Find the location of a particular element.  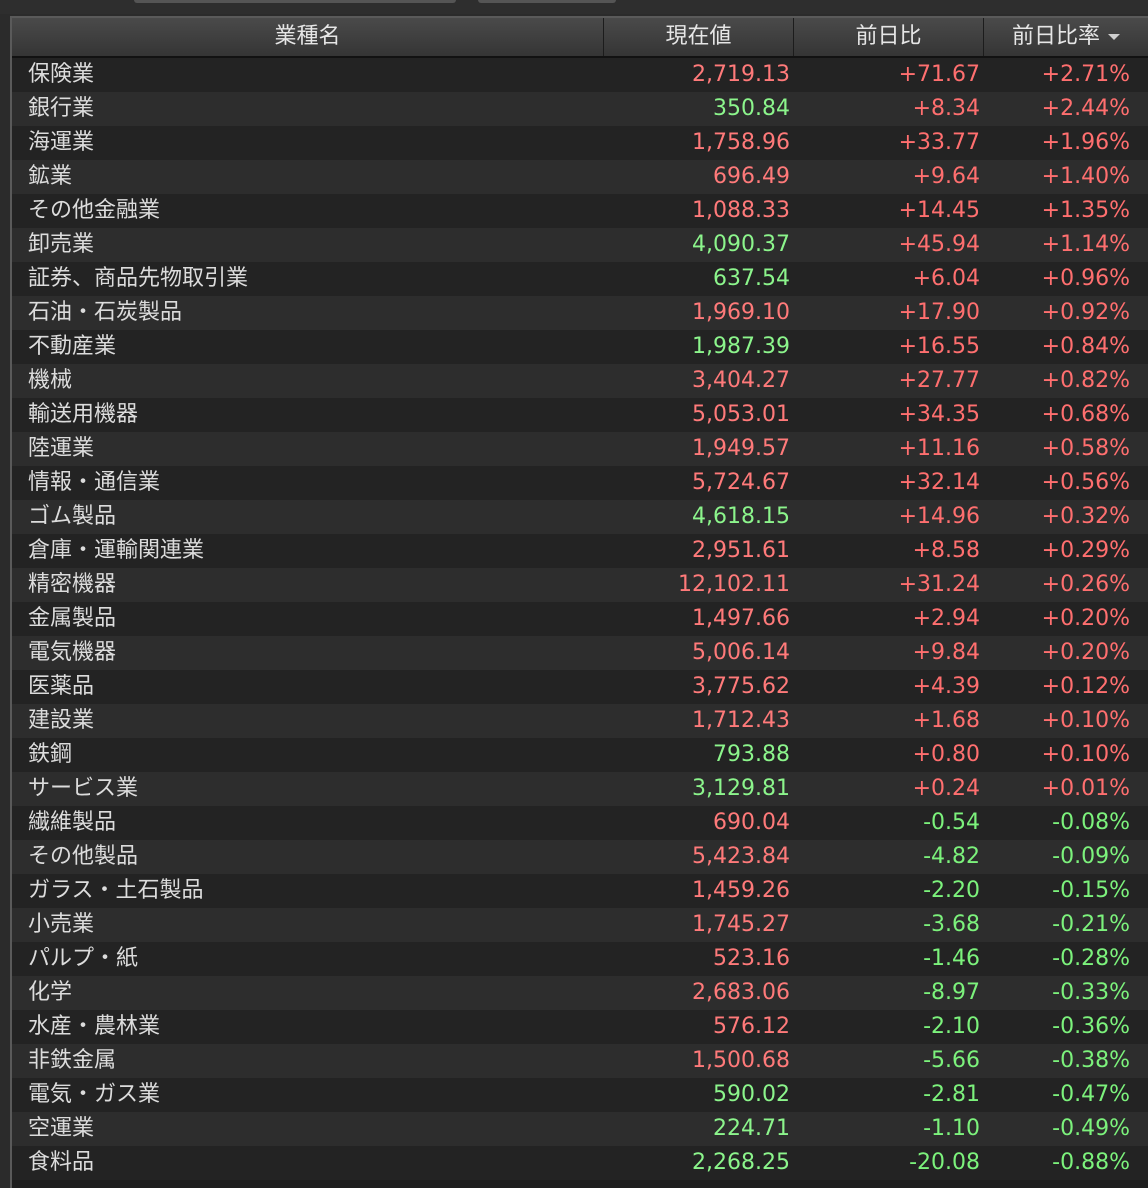

change-value: +4.39 is located at coordinates (946, 686).